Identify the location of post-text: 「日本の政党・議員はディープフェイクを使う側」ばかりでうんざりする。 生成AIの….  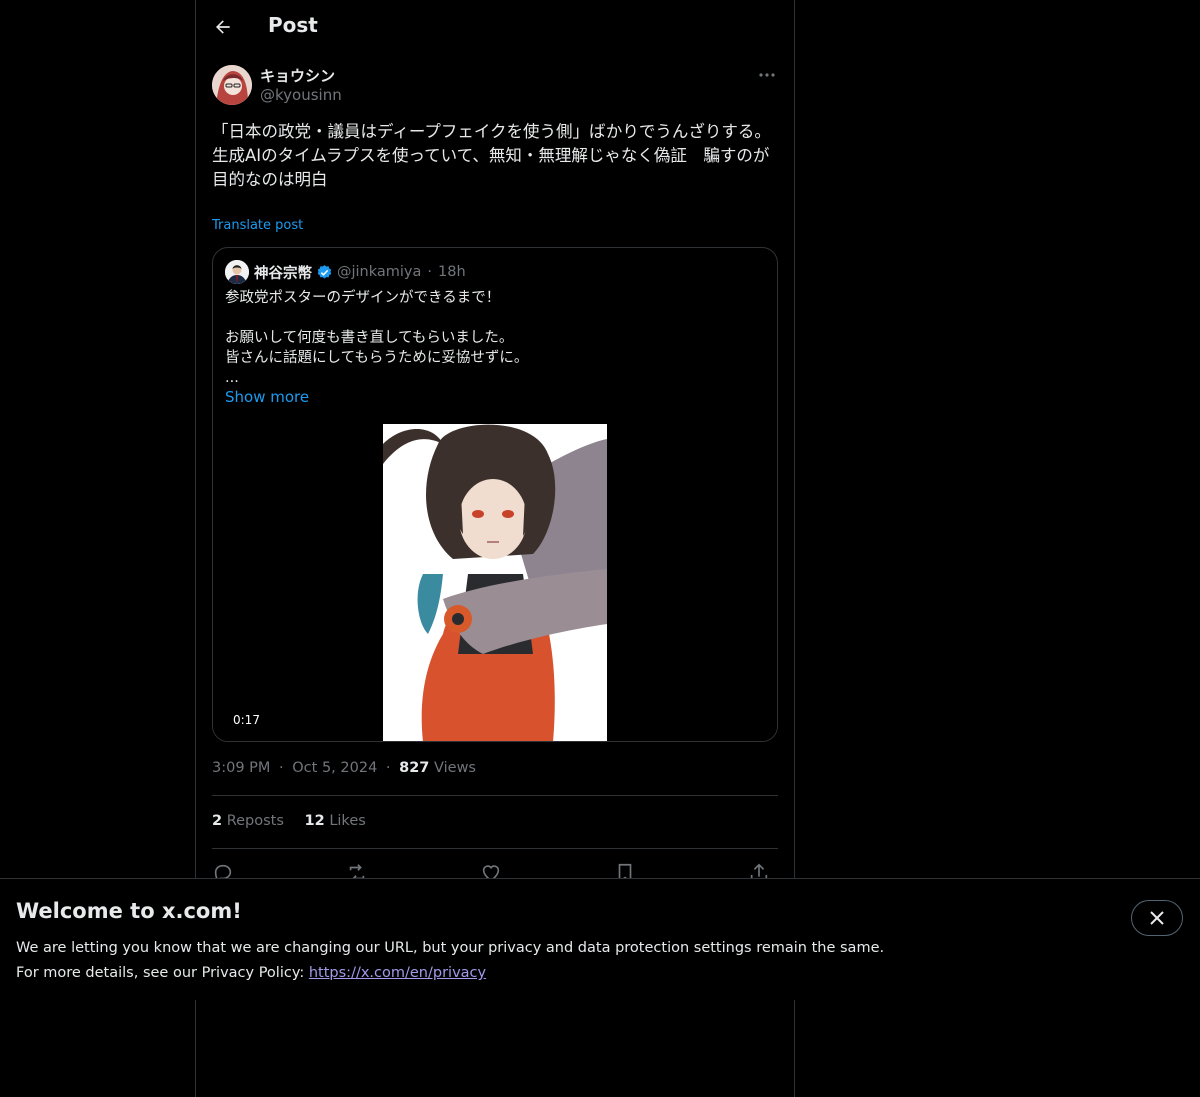
(491, 155).